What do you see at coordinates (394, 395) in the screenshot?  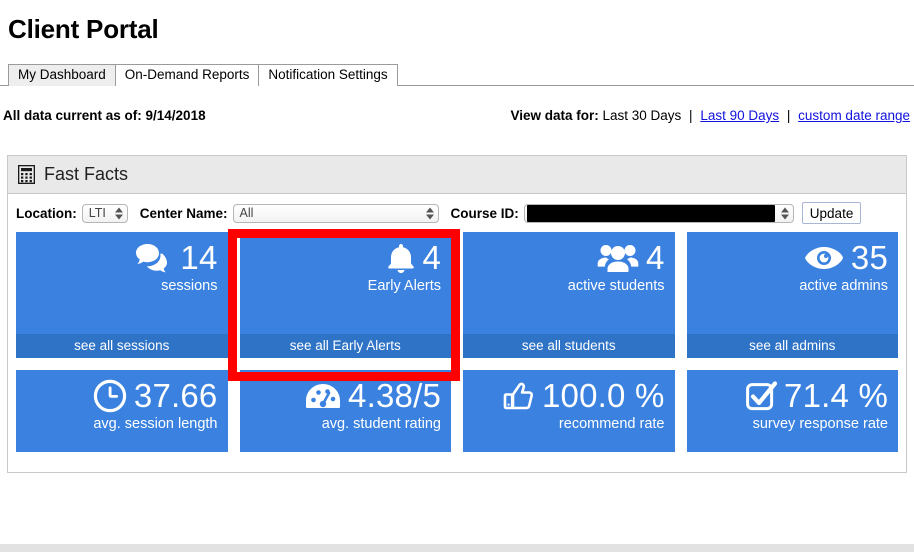 I see `card-avg-student-rating-value: 4.38/5` at bounding box center [394, 395].